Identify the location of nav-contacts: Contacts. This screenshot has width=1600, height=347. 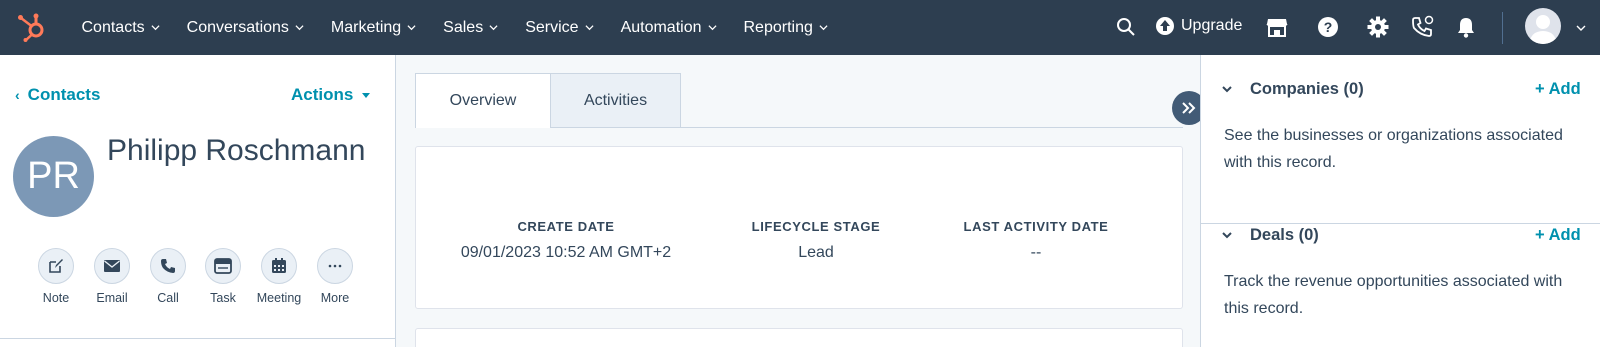
(120, 27).